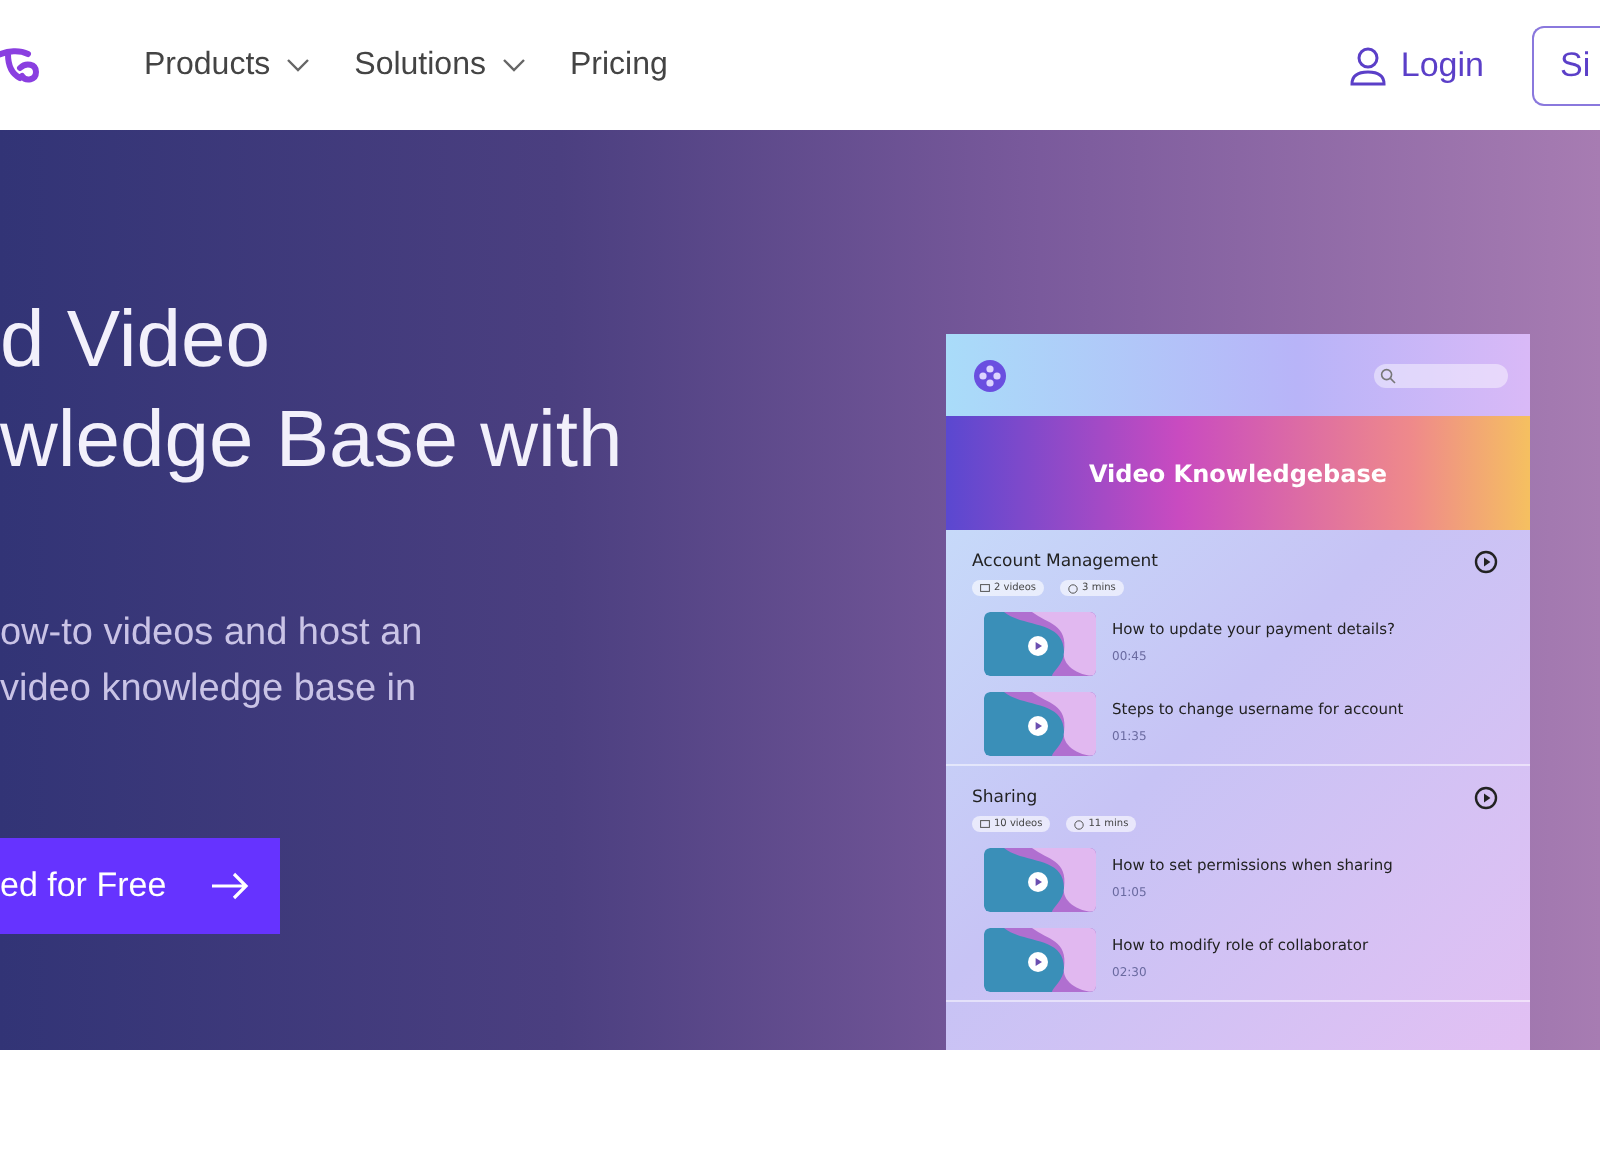  Describe the element at coordinates (1238, 473) in the screenshot. I see `banner-title: Video Knowledgebase` at that location.